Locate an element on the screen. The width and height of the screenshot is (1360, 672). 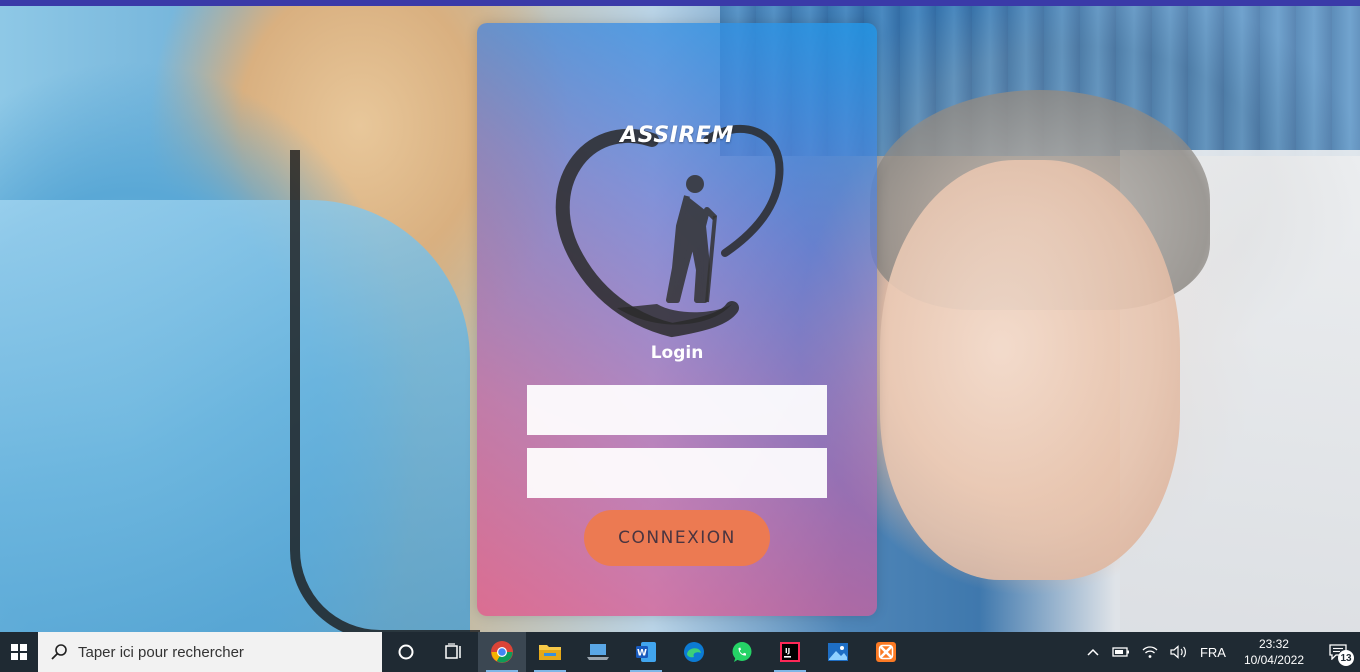
taskbar-app-photos is located at coordinates (838, 652).